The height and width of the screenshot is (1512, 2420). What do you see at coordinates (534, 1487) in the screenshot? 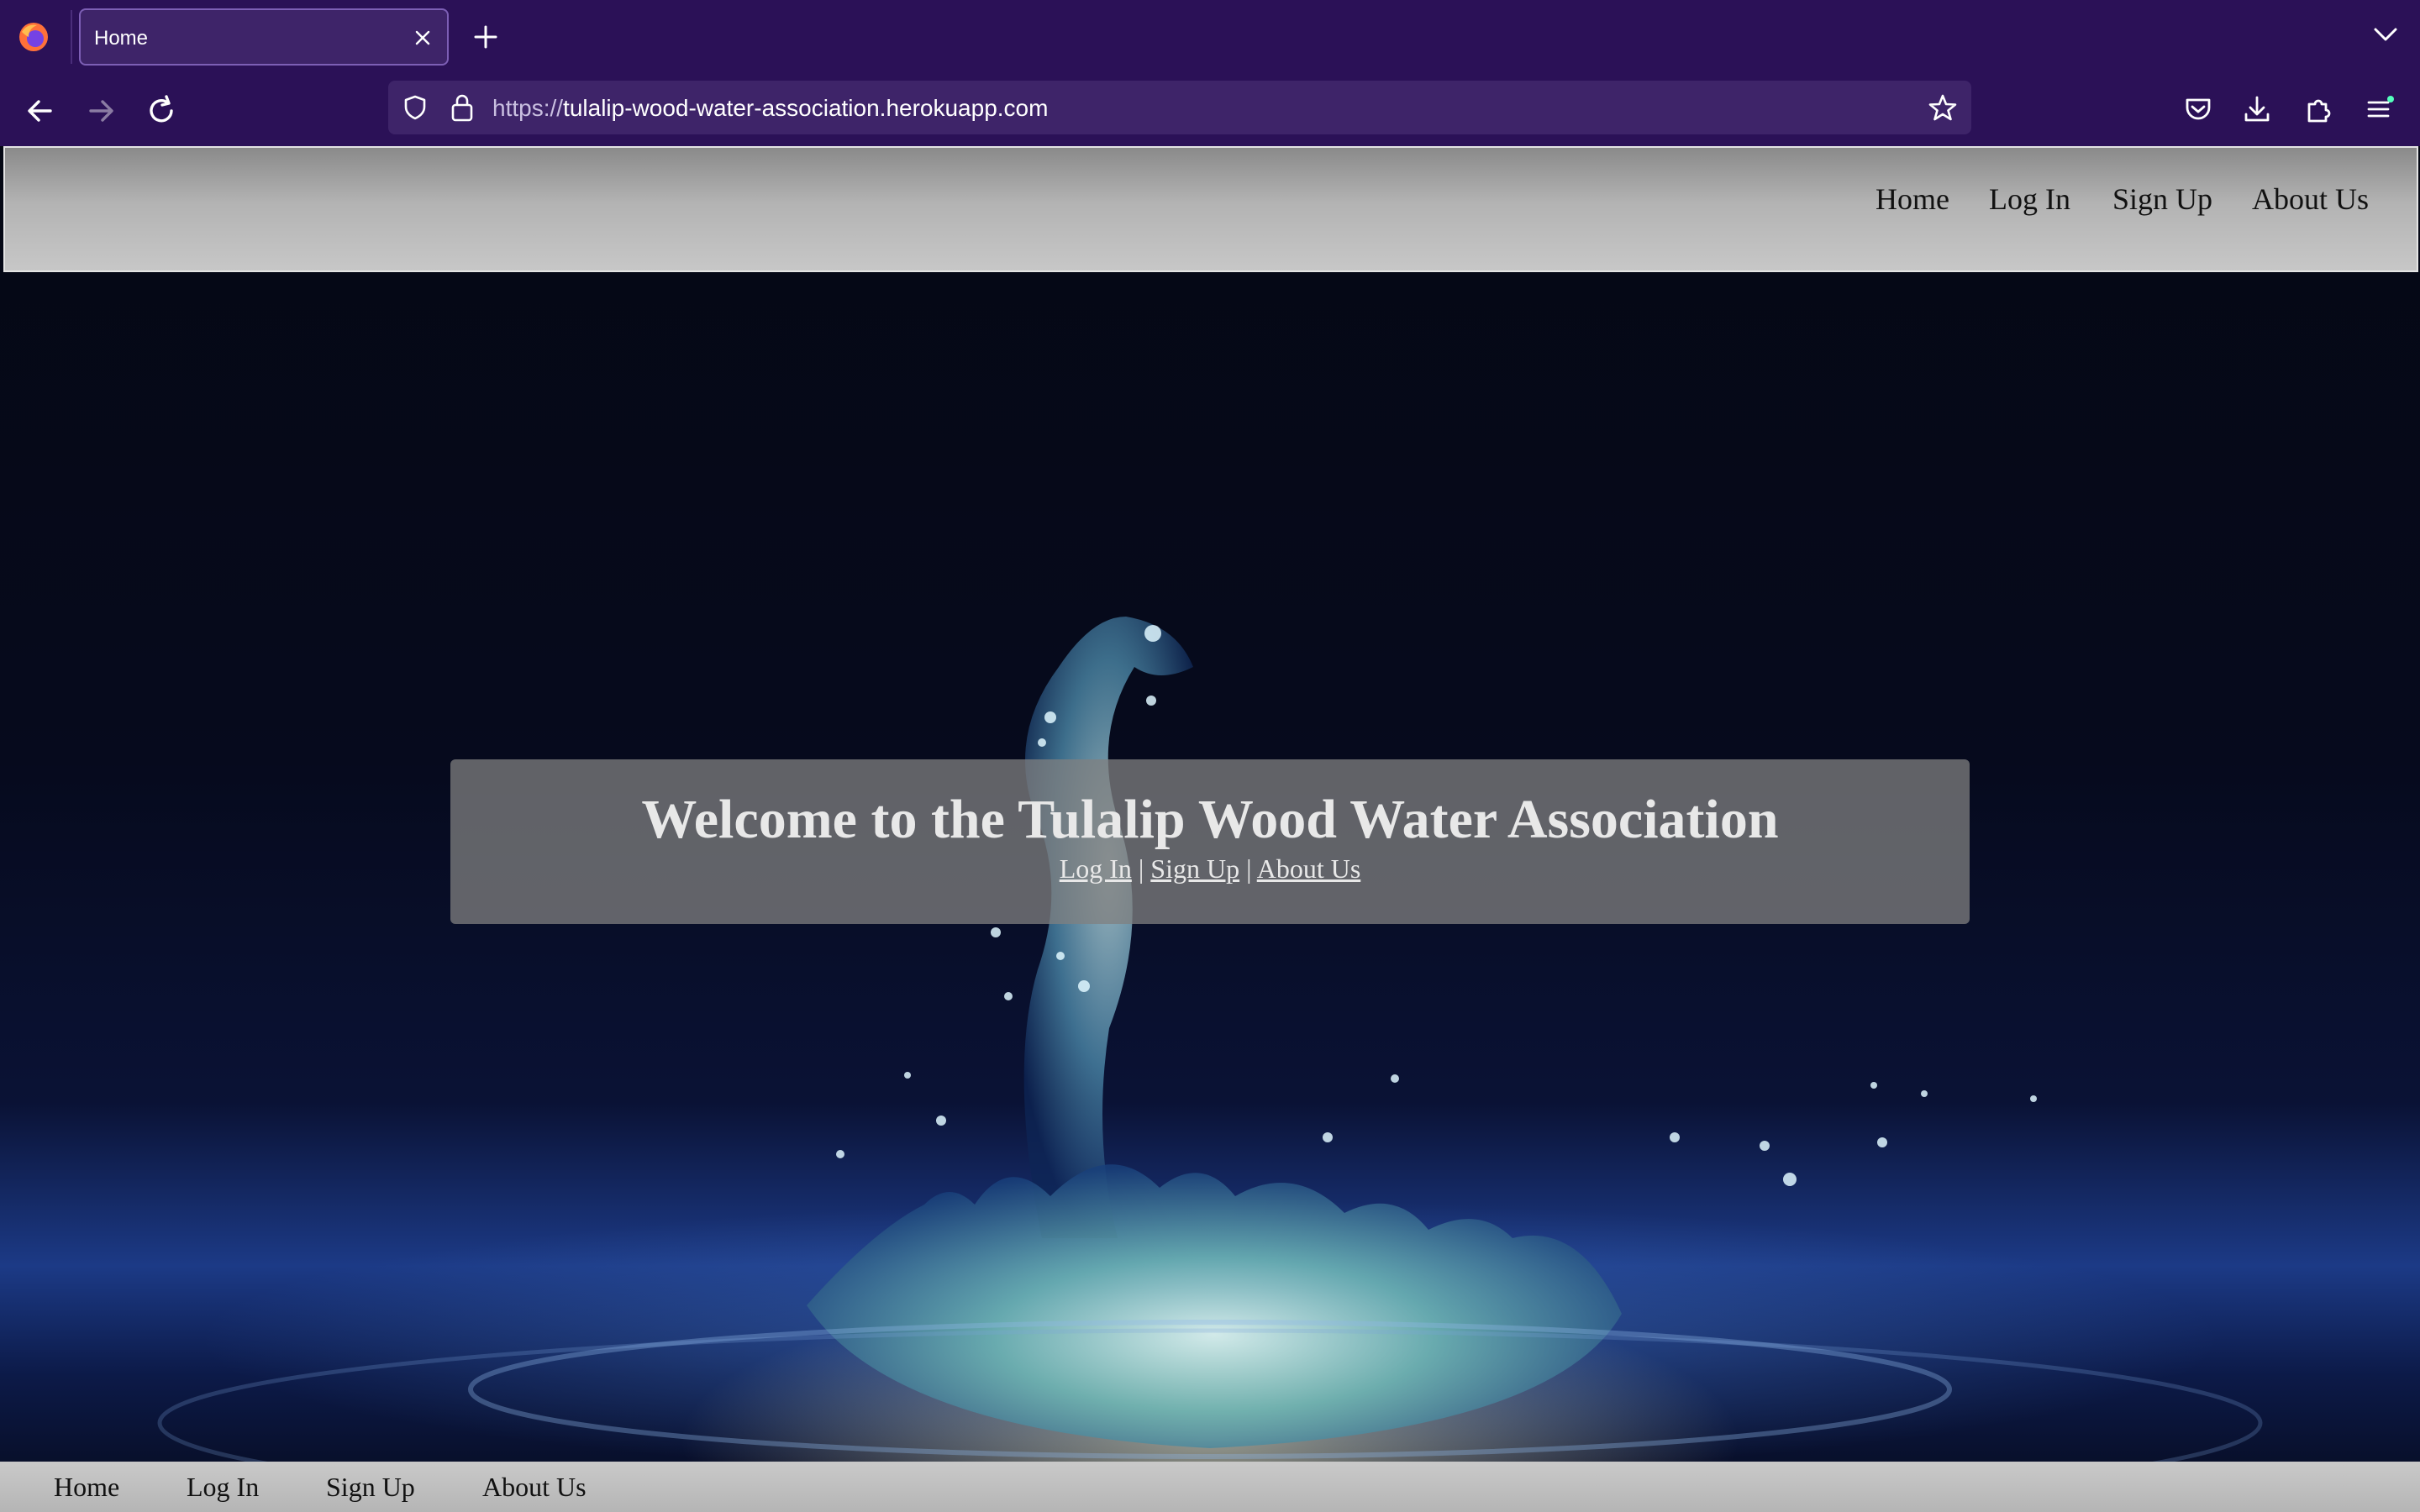
I see `footer-link-about-us: About Us` at bounding box center [534, 1487].